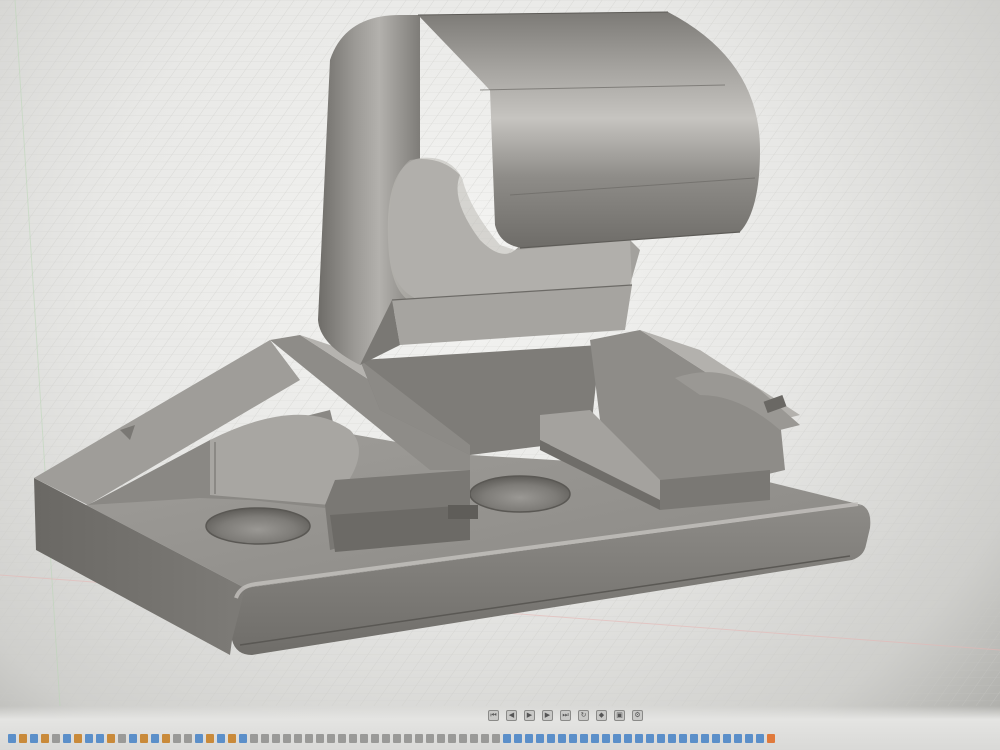 Image resolution: width=1000 pixels, height=750 pixels. I want to click on feature-timeline, so click(391, 738).